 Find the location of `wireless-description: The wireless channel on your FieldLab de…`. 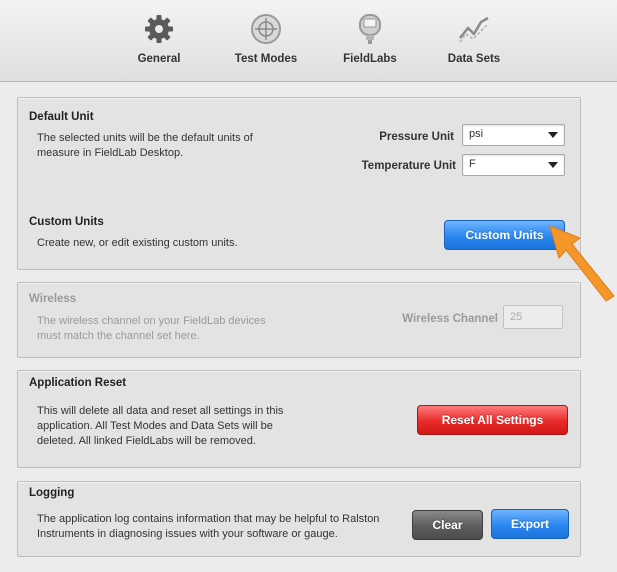

wireless-description: The wireless channel on your FieldLab de… is located at coordinates (151, 328).